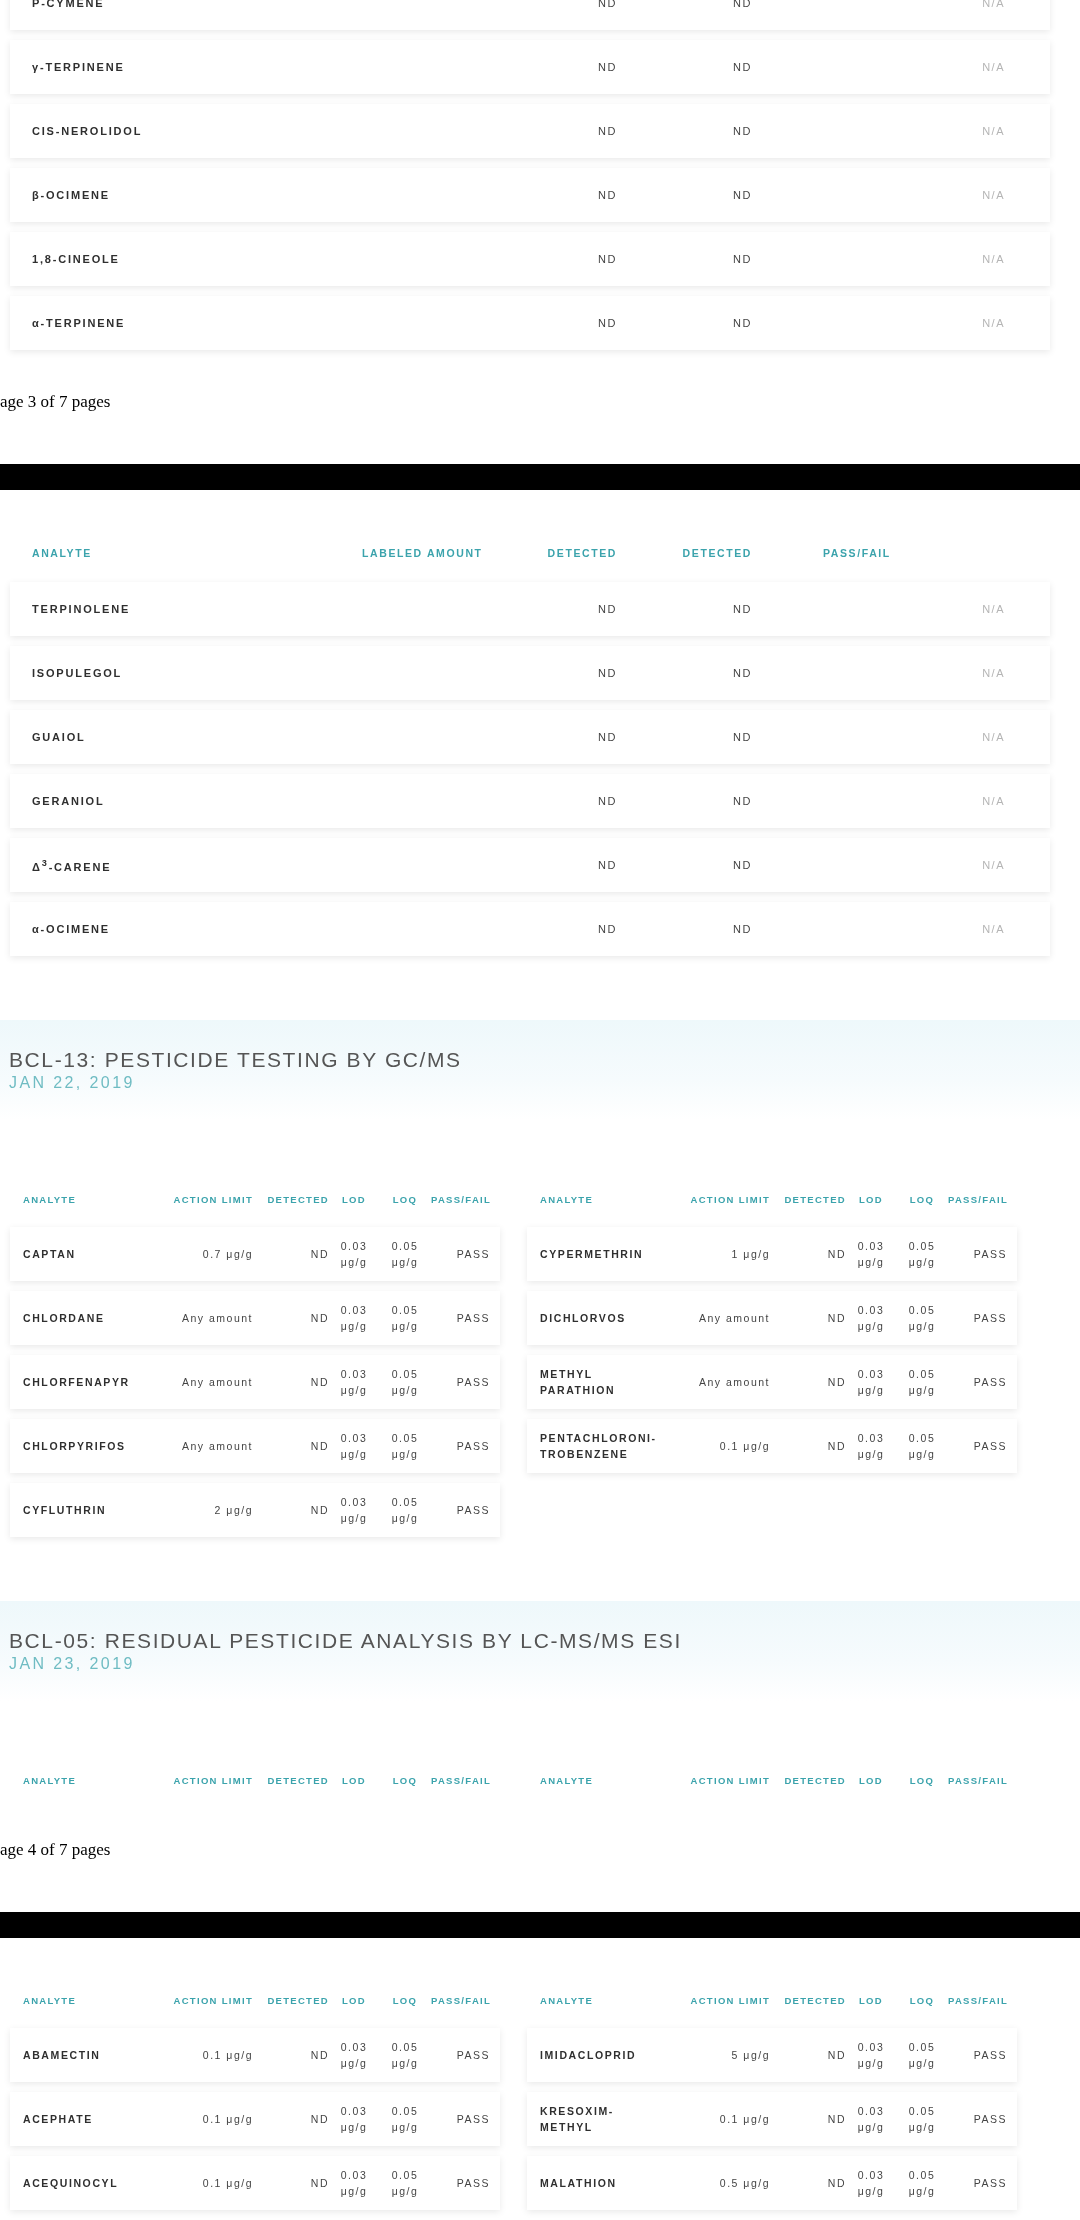  Describe the element at coordinates (78, 673) in the screenshot. I see `analyte-name: ISOPULEGOL` at that location.